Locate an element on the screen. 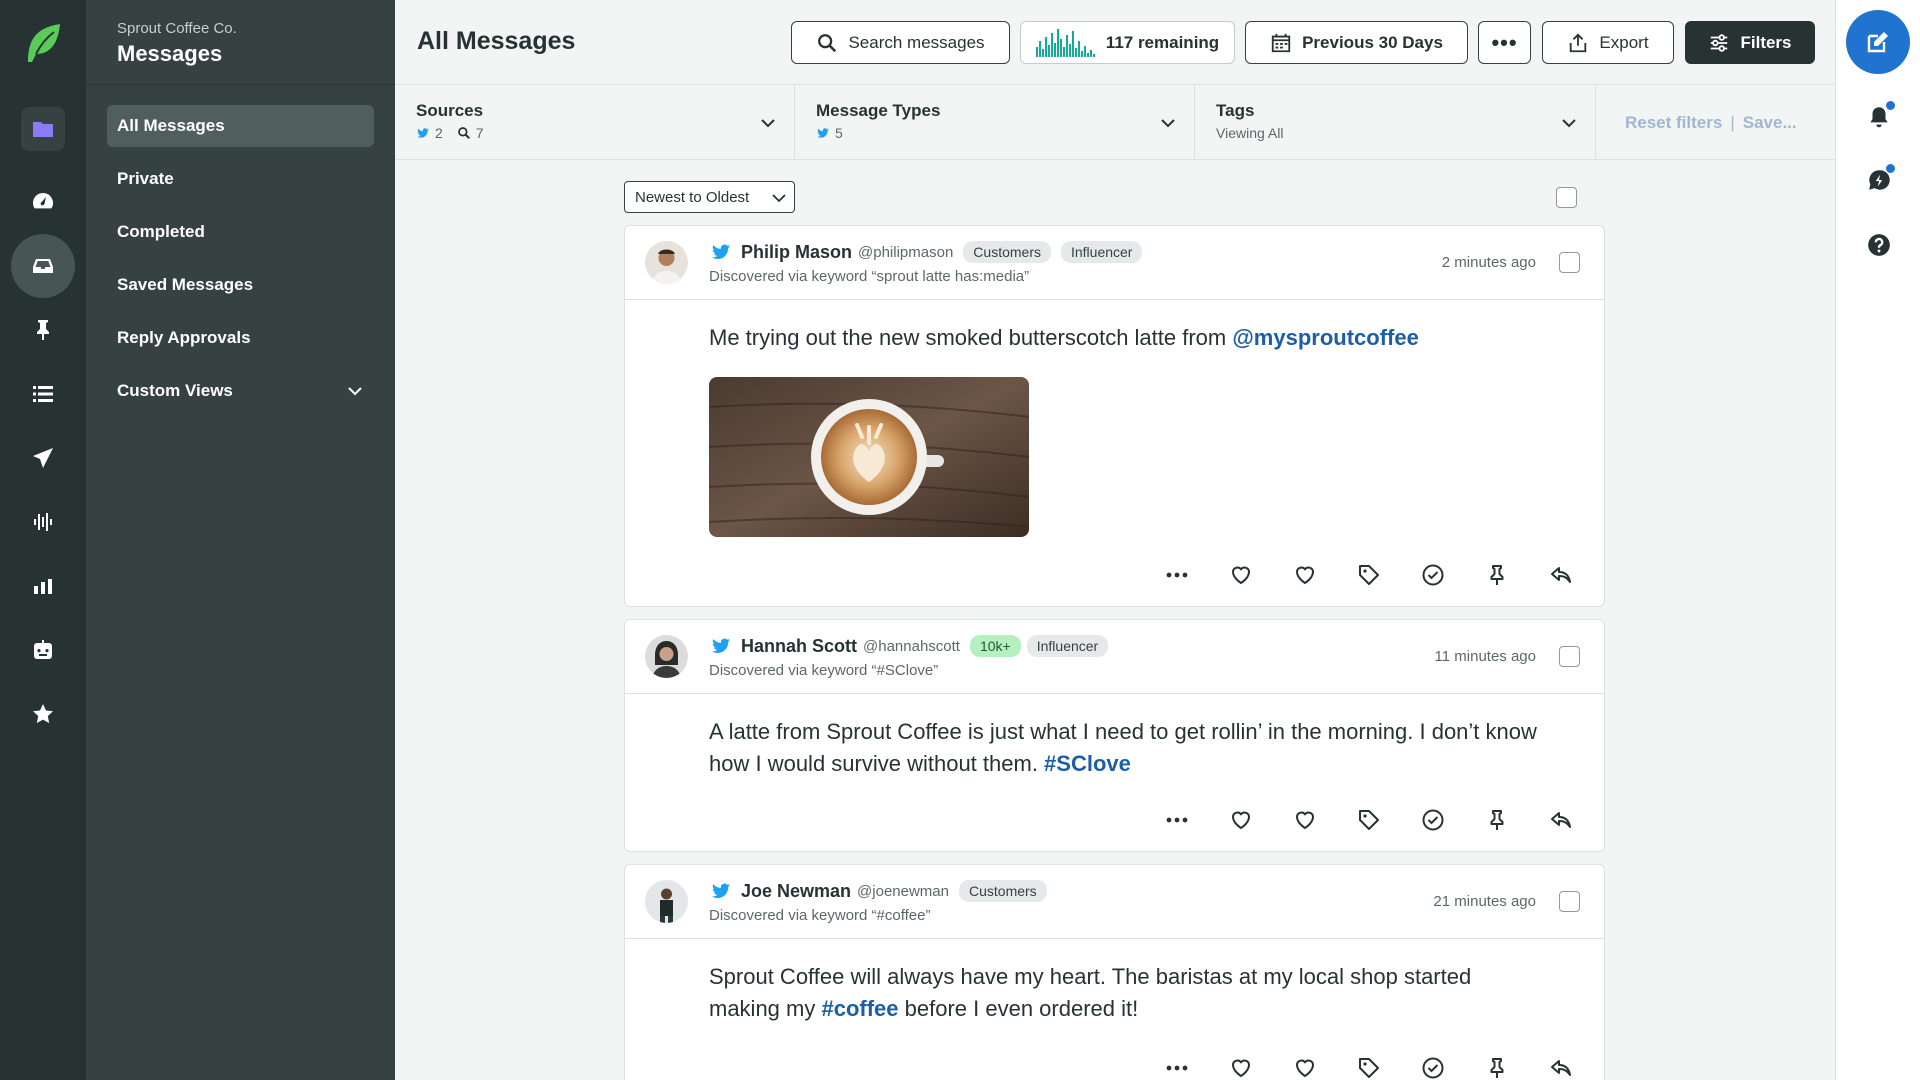 The image size is (1920, 1080). rail-reports is located at coordinates (43, 586).